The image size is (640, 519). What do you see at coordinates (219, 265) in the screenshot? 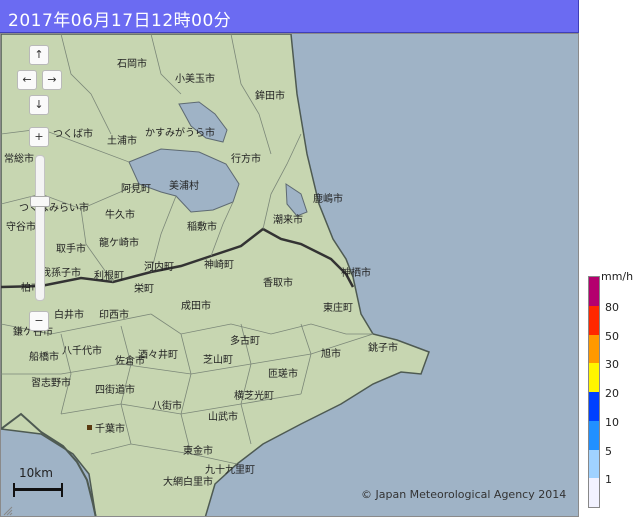
I see `place-label: 神崎町` at bounding box center [219, 265].